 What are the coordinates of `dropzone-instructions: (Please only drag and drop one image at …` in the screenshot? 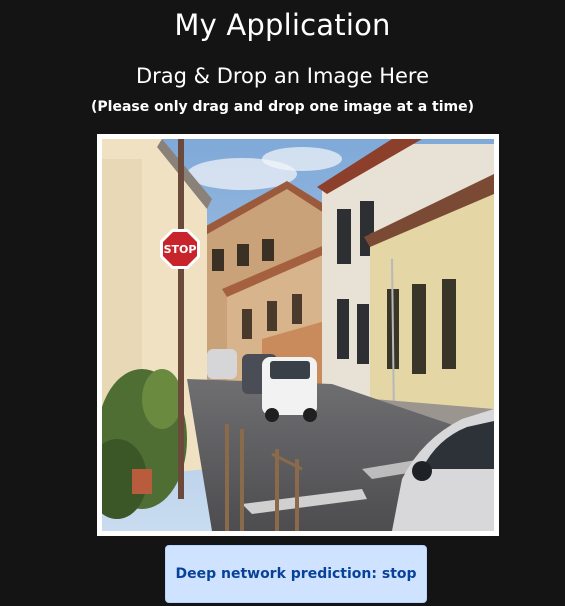 It's located at (282, 107).